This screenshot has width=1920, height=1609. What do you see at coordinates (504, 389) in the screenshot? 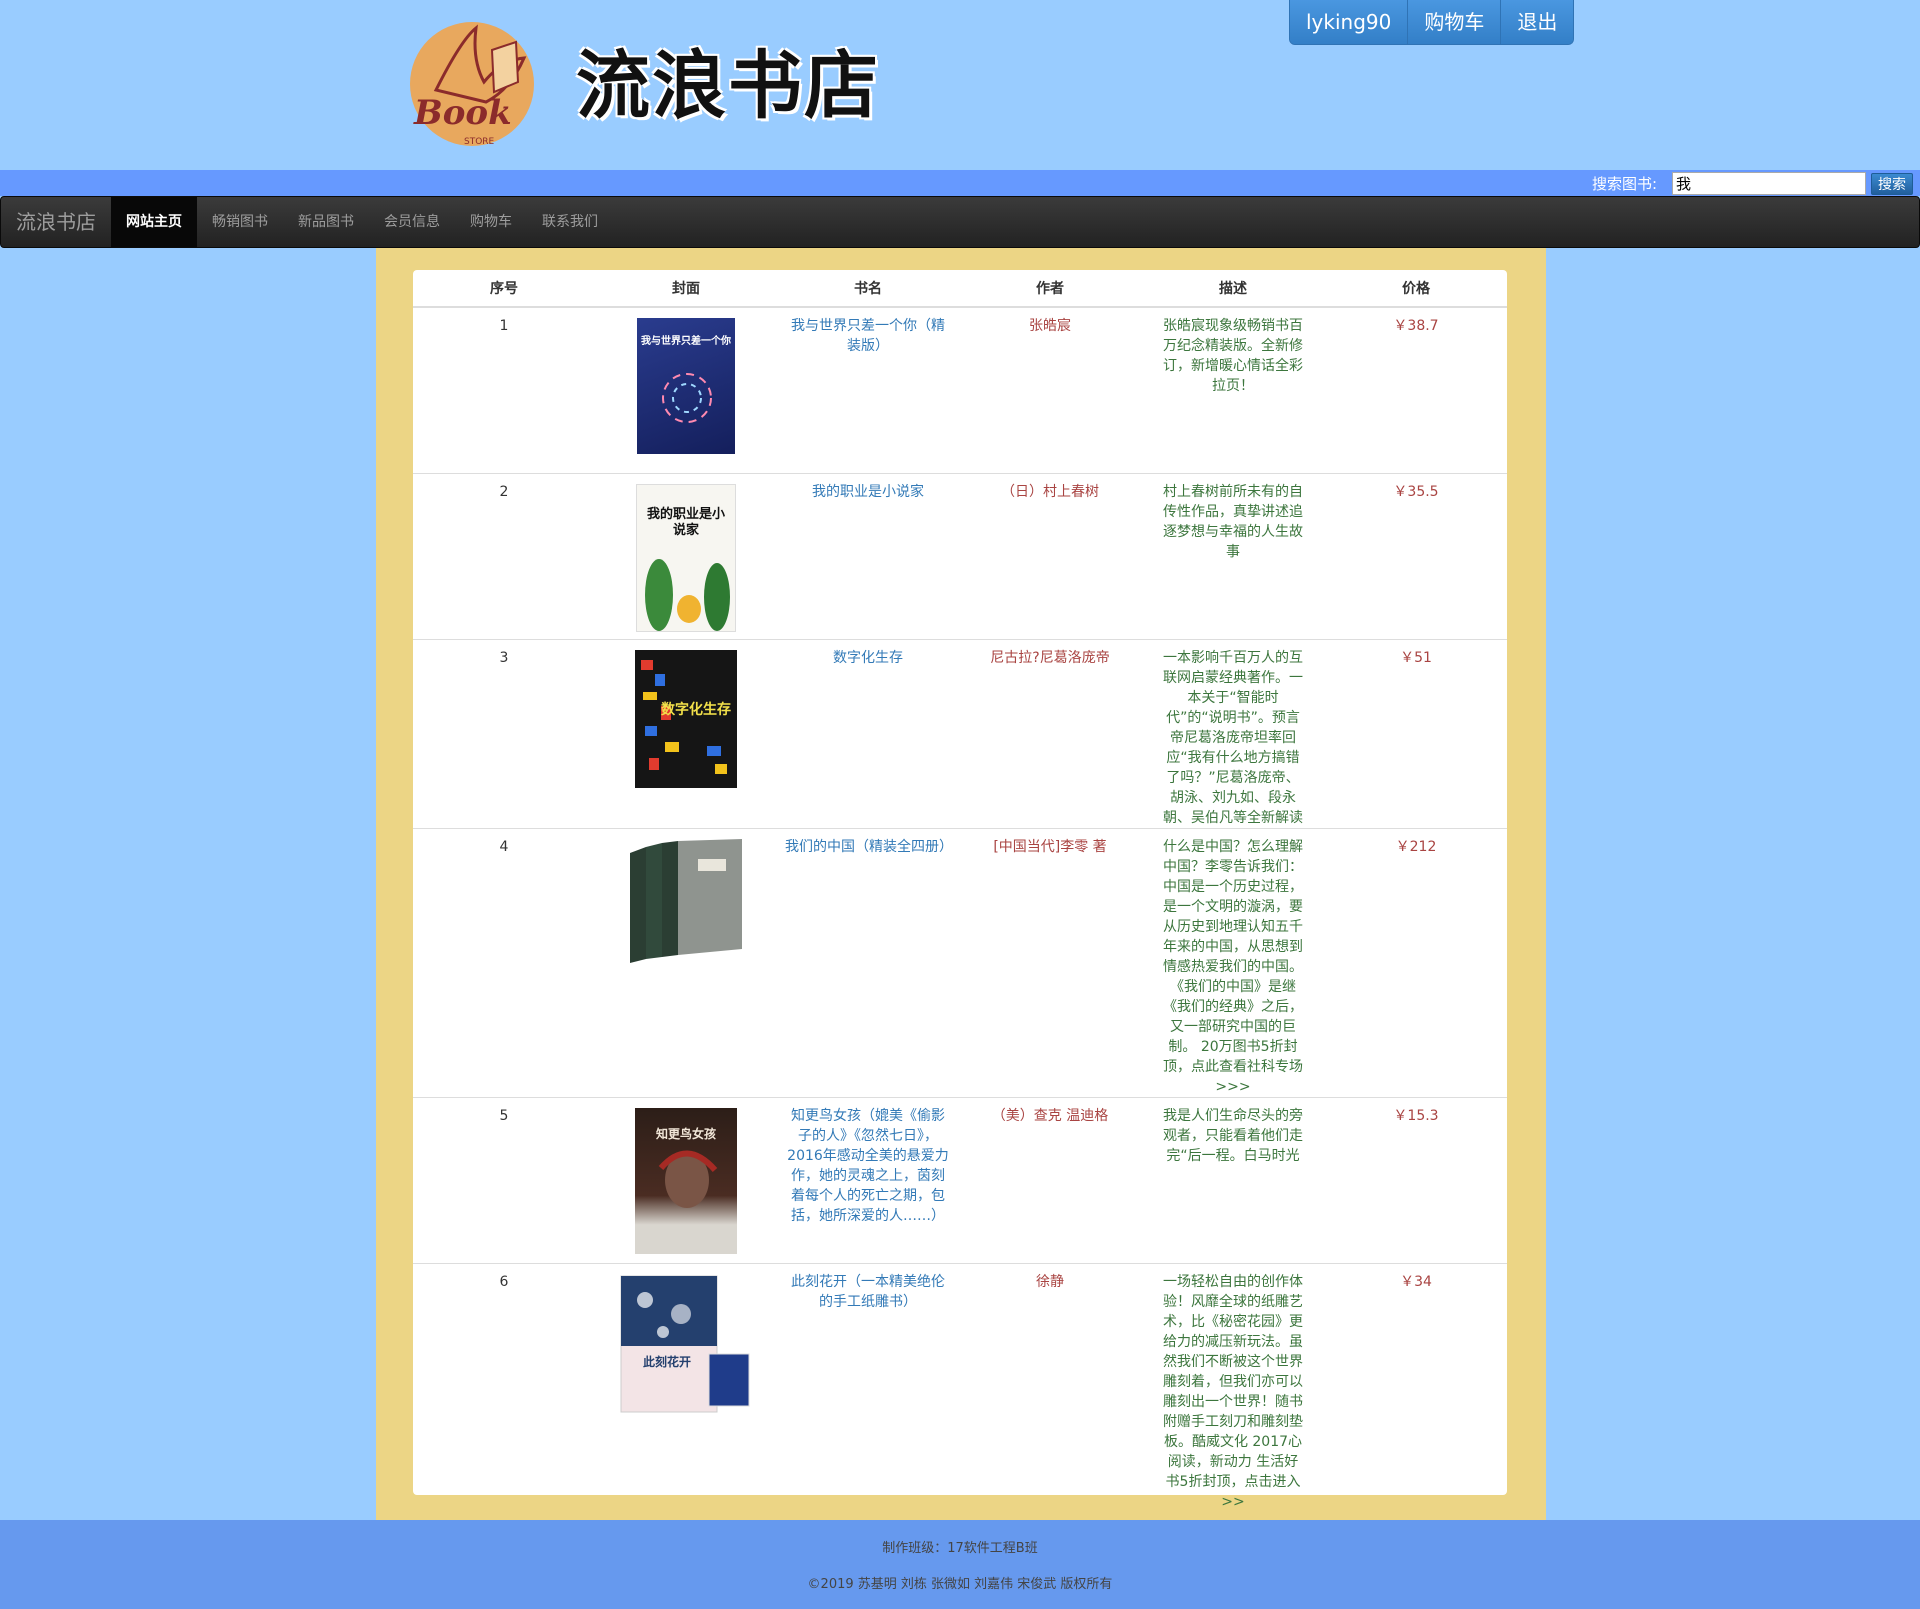
I see `row-index: 1` at bounding box center [504, 389].